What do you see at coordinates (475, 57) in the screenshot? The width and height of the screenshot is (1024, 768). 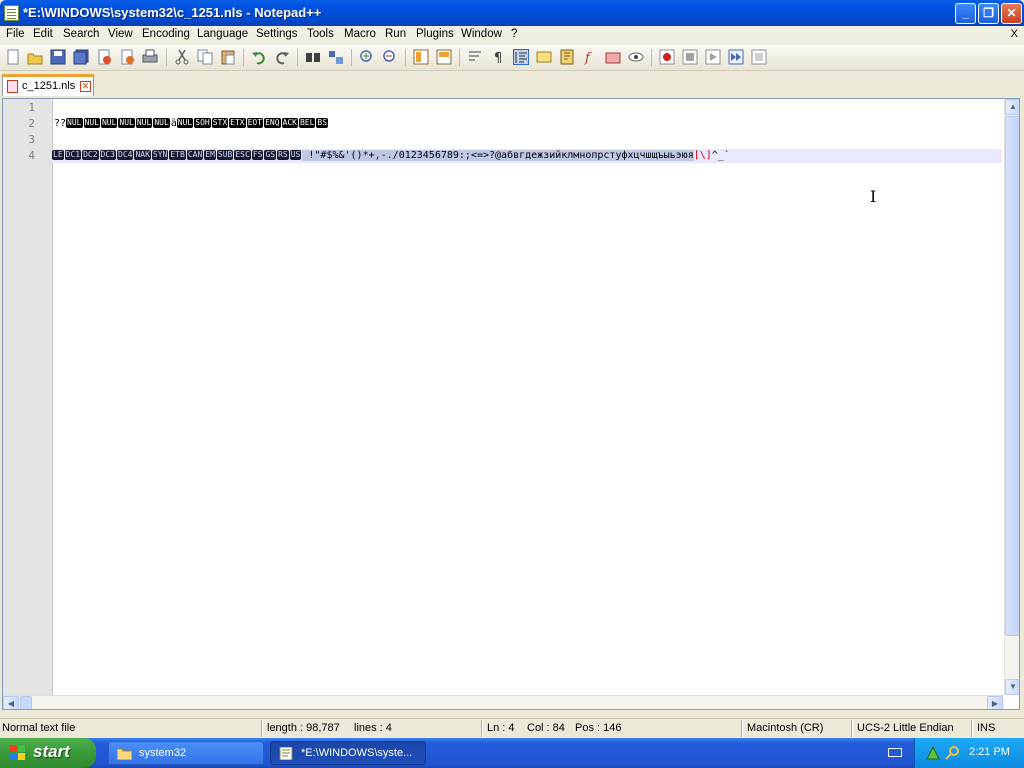 I see `word-wrap-icon` at bounding box center [475, 57].